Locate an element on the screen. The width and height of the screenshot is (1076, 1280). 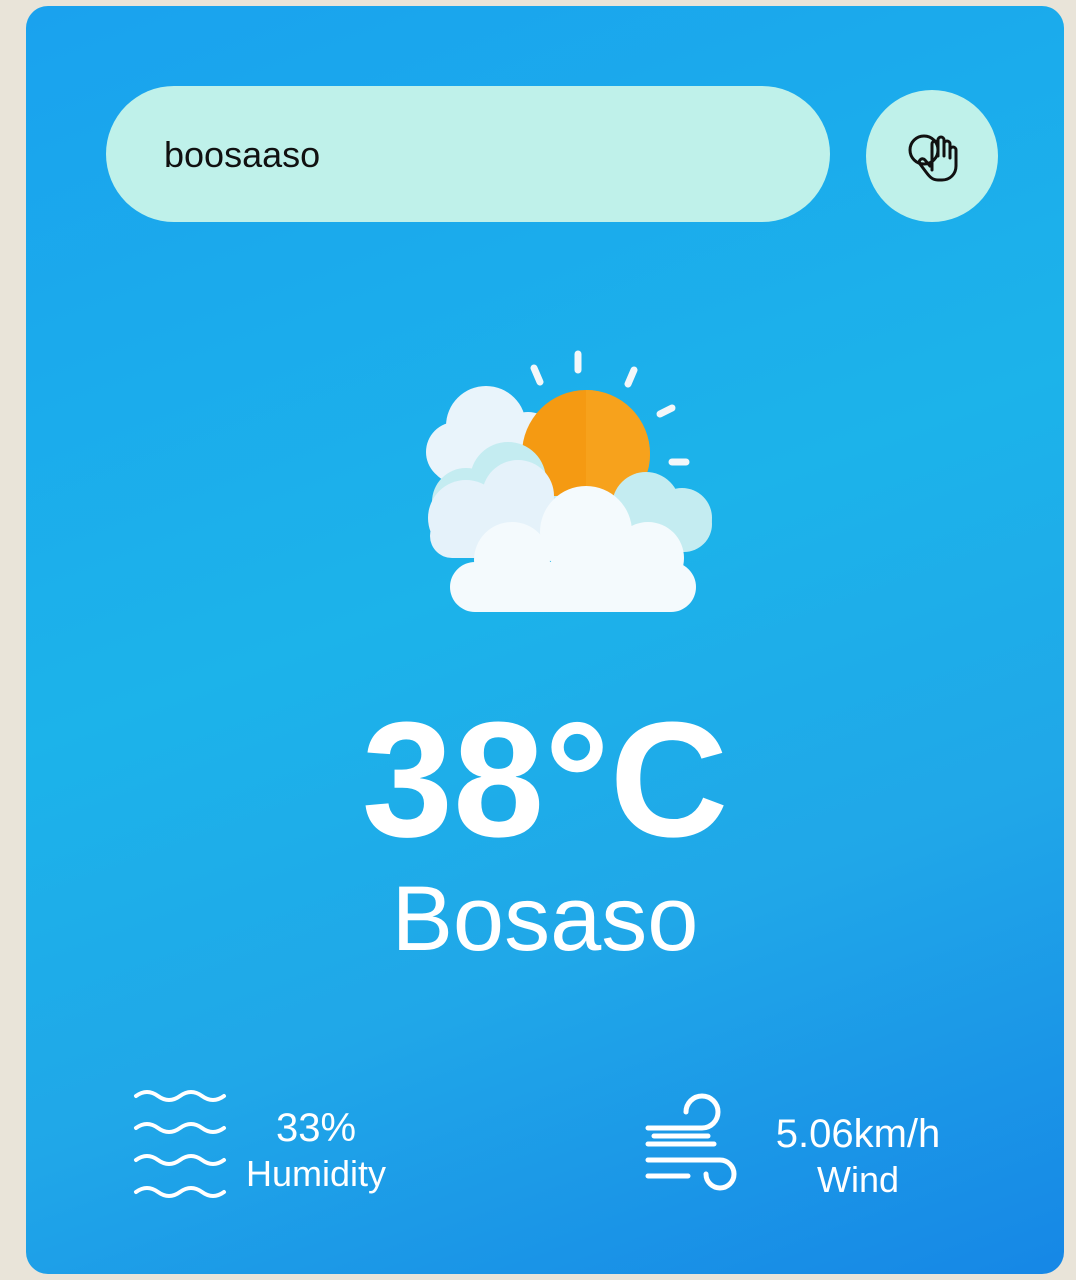
humidity-stat: 33% Humidity is located at coordinates (316, 1150).